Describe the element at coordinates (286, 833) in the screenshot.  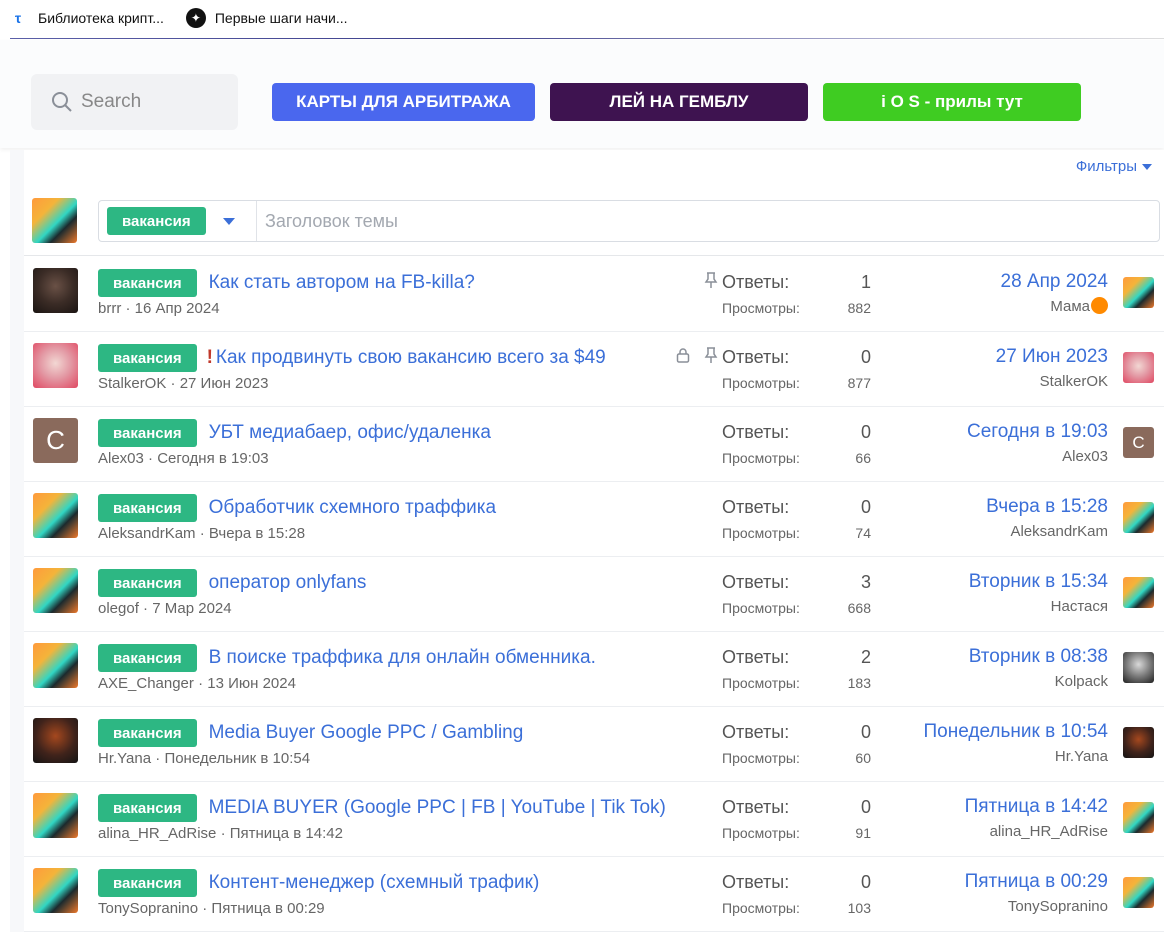
I see `thread-start-date: Пятница в 14:42` at that location.